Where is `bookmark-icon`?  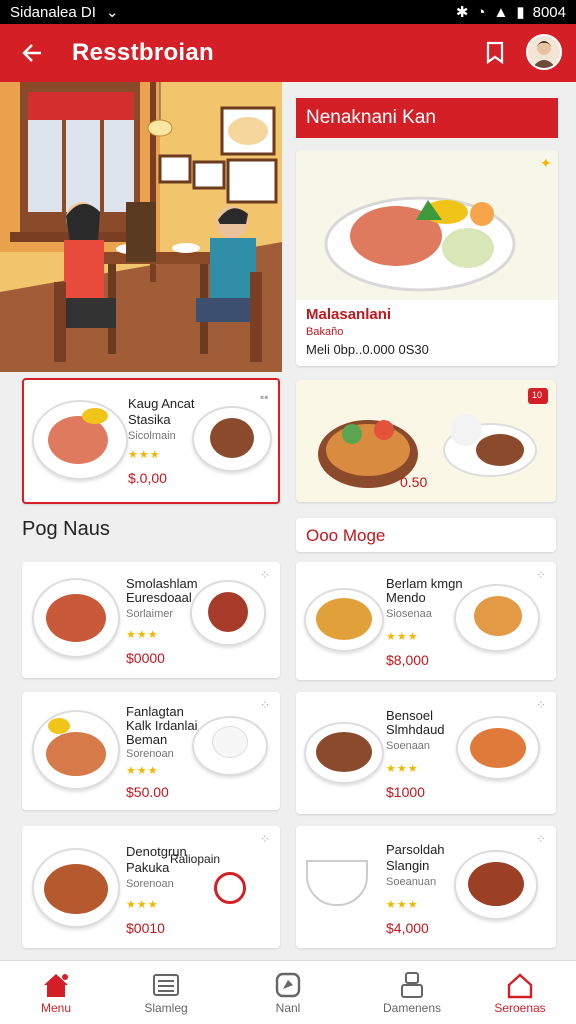
bookmark-icon is located at coordinates (495, 53).